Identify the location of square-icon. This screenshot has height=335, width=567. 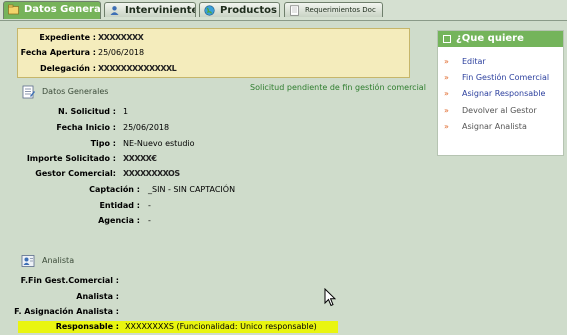
(447, 39).